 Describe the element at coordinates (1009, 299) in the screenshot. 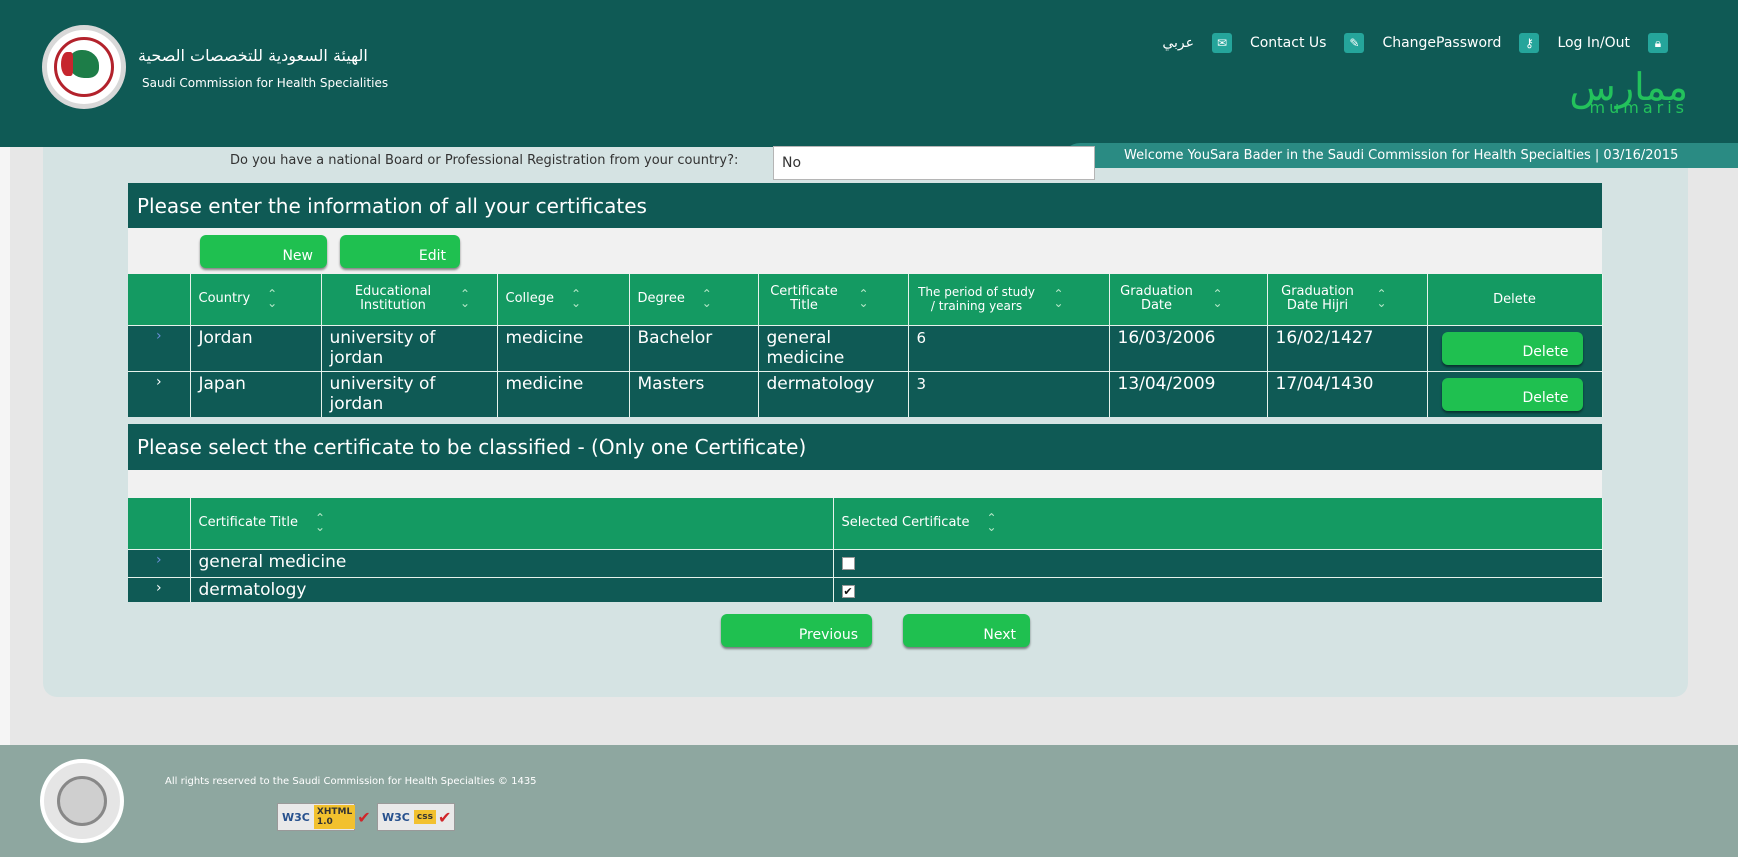

I see `header-period: The period of study / training years⌃ ⌄` at that location.